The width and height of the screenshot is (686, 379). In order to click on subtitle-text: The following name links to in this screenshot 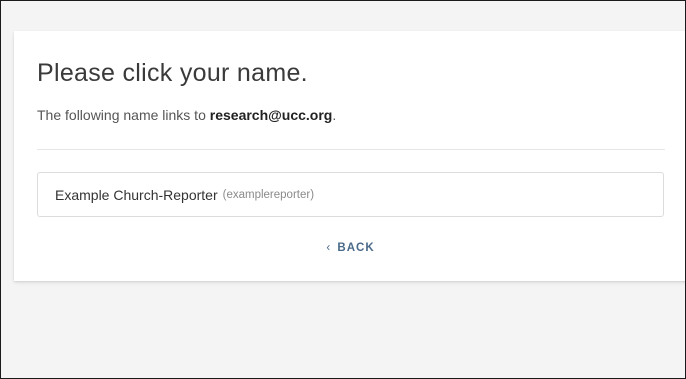, I will do `click(123, 115)`.